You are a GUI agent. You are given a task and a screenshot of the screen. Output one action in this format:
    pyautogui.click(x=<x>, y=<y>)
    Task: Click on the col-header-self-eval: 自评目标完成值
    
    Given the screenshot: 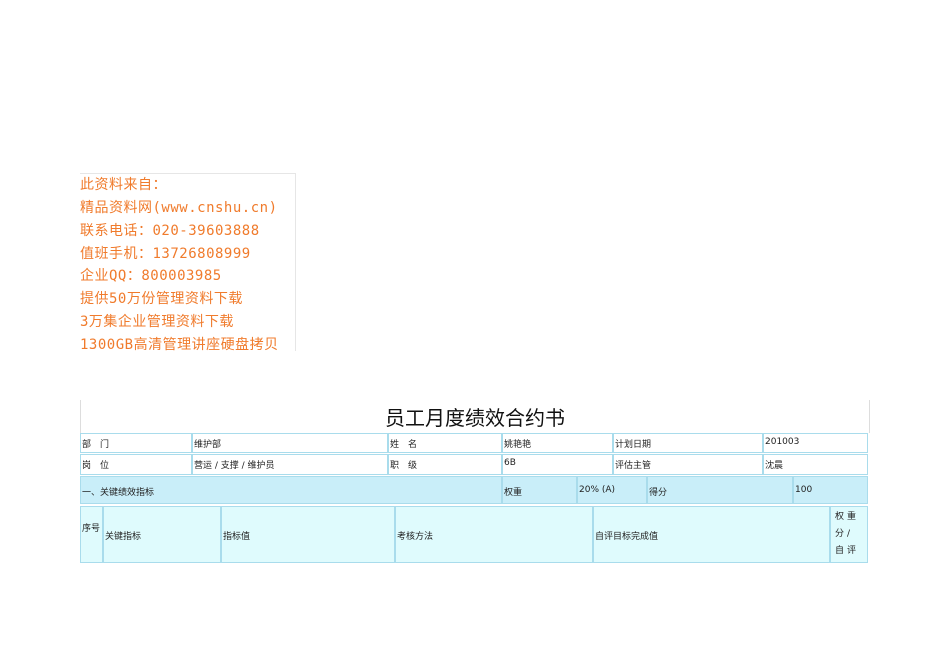 What is the action you would take?
    pyautogui.click(x=711, y=534)
    